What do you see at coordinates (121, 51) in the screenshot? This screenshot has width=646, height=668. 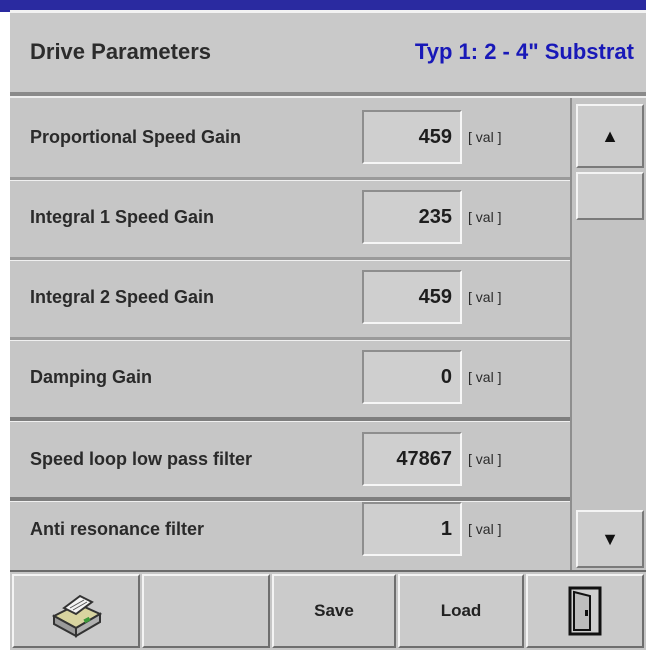 I see `page-title: Drive Parameters` at bounding box center [121, 51].